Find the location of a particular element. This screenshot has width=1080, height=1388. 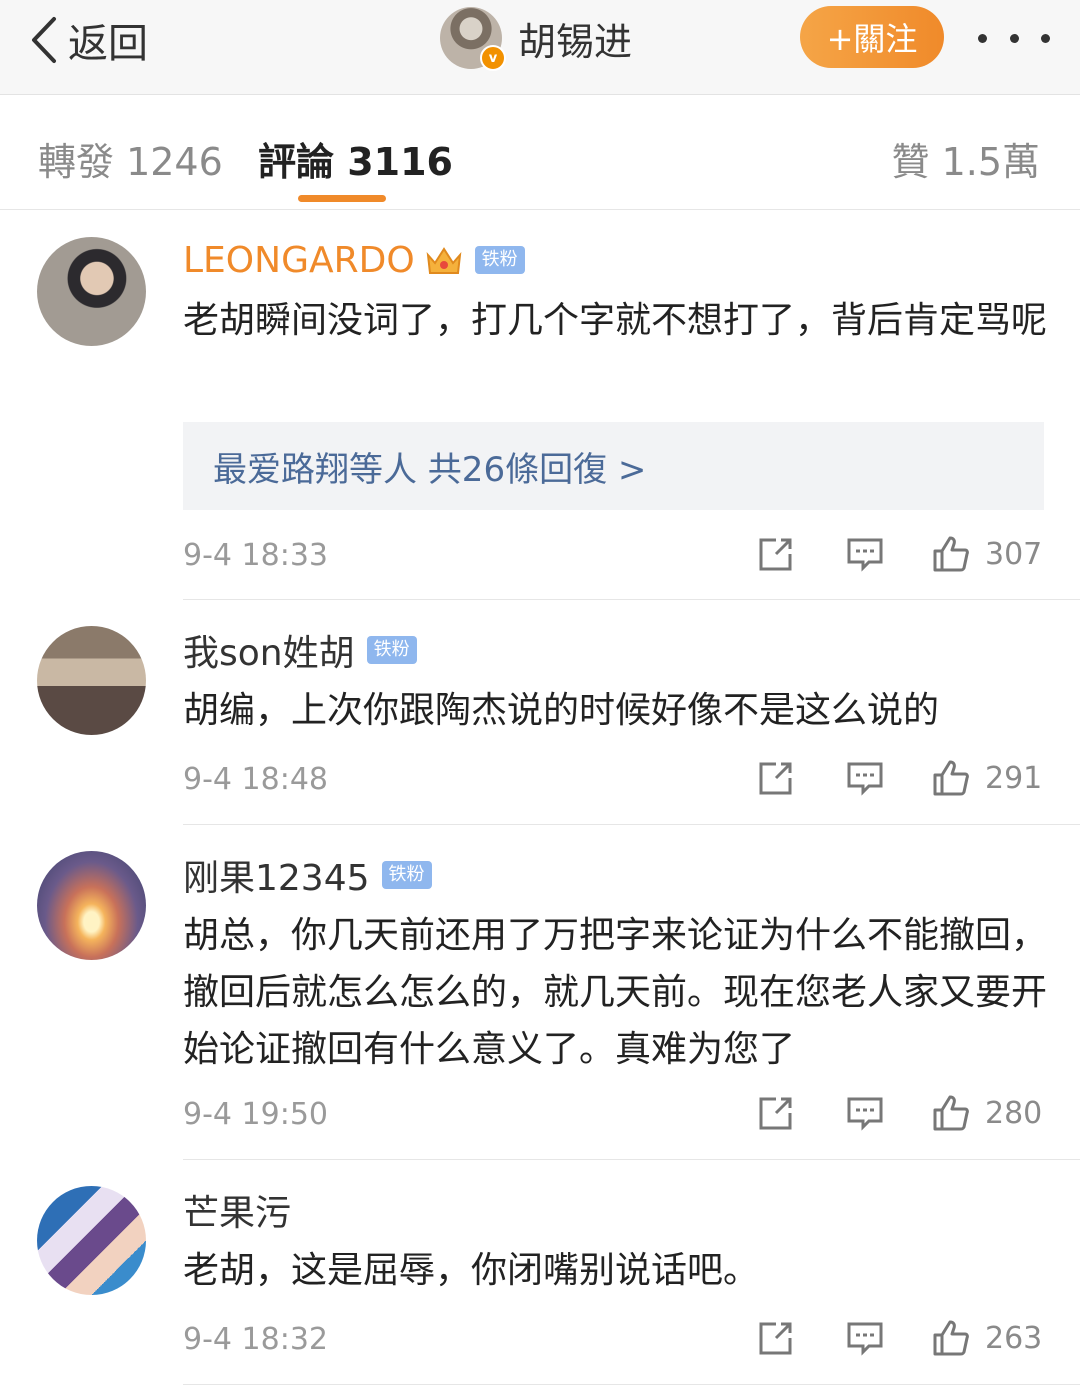

username-row: 我son姓胡 铁粉 is located at coordinates (300, 651).